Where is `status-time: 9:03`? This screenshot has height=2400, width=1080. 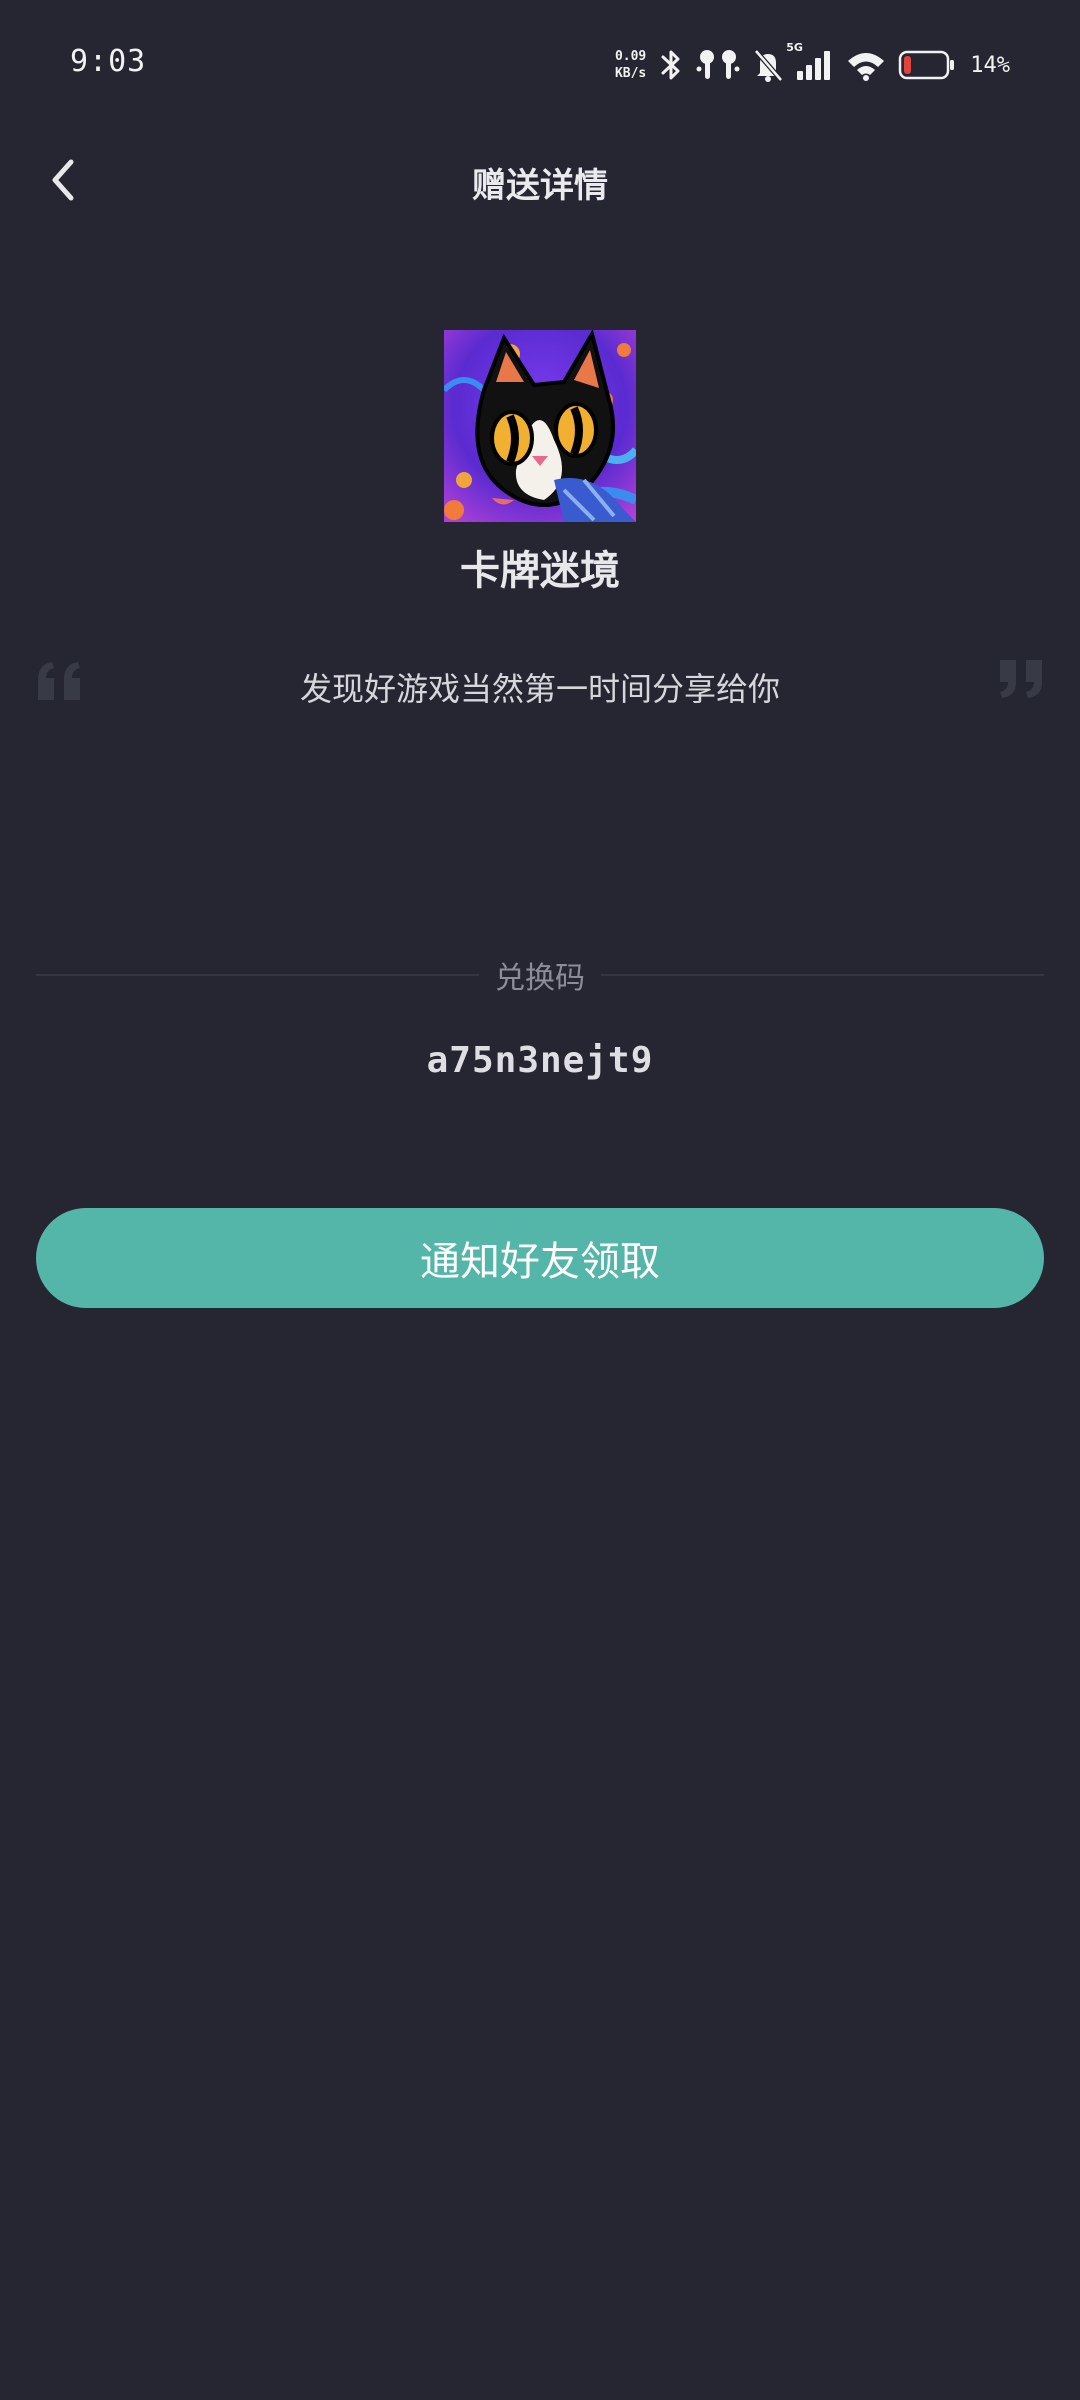 status-time: 9:03 is located at coordinates (108, 61).